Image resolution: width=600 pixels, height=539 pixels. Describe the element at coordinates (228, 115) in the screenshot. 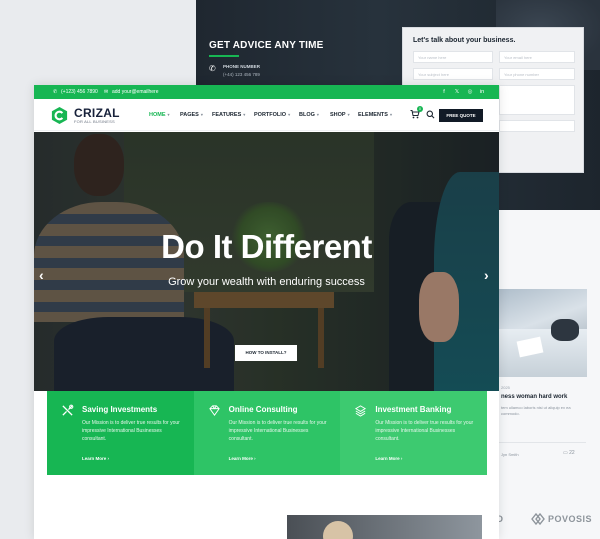

I see `nav-features: FEATURES ▾` at that location.